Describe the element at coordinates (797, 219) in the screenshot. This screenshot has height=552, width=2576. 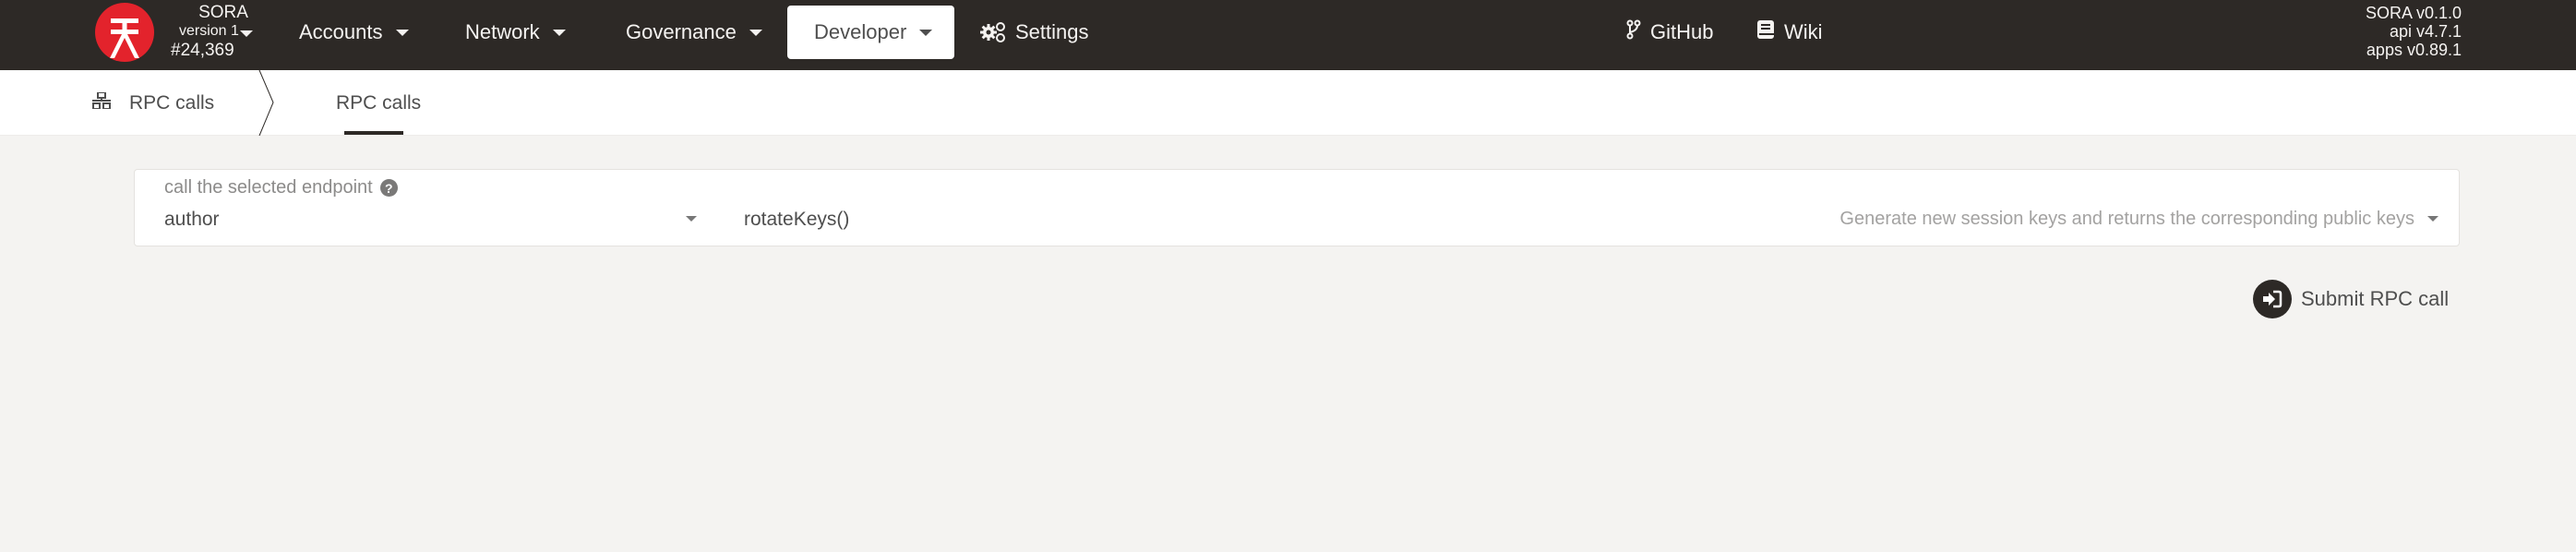
I see `method-value: rotateKeys()` at that location.